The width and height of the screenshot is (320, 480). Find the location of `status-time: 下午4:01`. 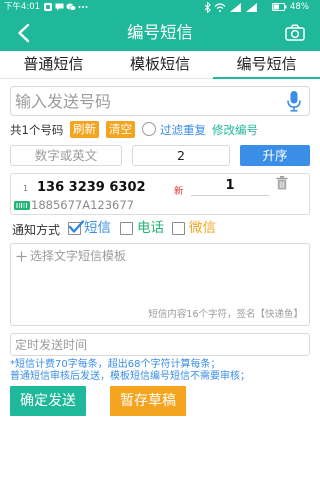

status-time: 下午4:01 is located at coordinates (22, 7).